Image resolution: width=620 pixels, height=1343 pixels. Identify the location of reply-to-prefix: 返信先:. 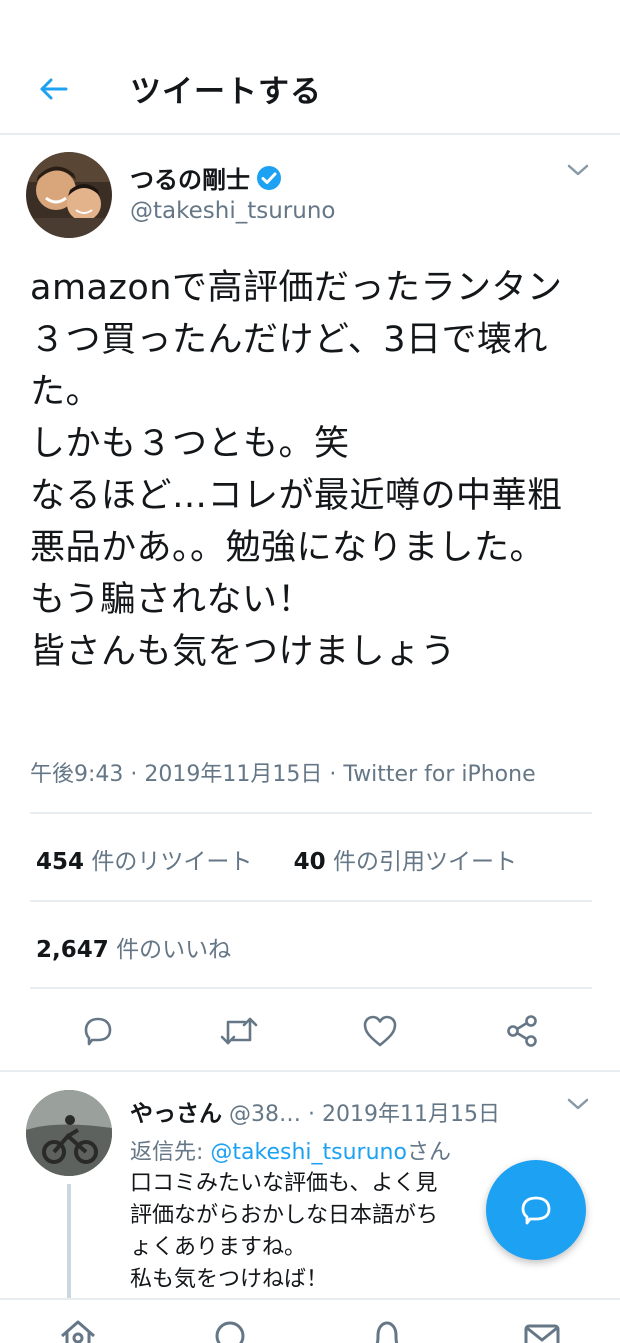
(170, 1152).